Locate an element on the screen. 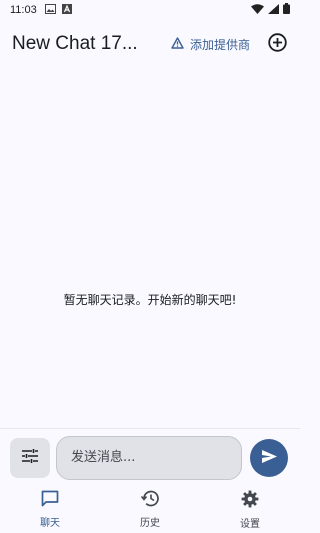 The image size is (320, 533). gear-icon is located at coordinates (250, 501).